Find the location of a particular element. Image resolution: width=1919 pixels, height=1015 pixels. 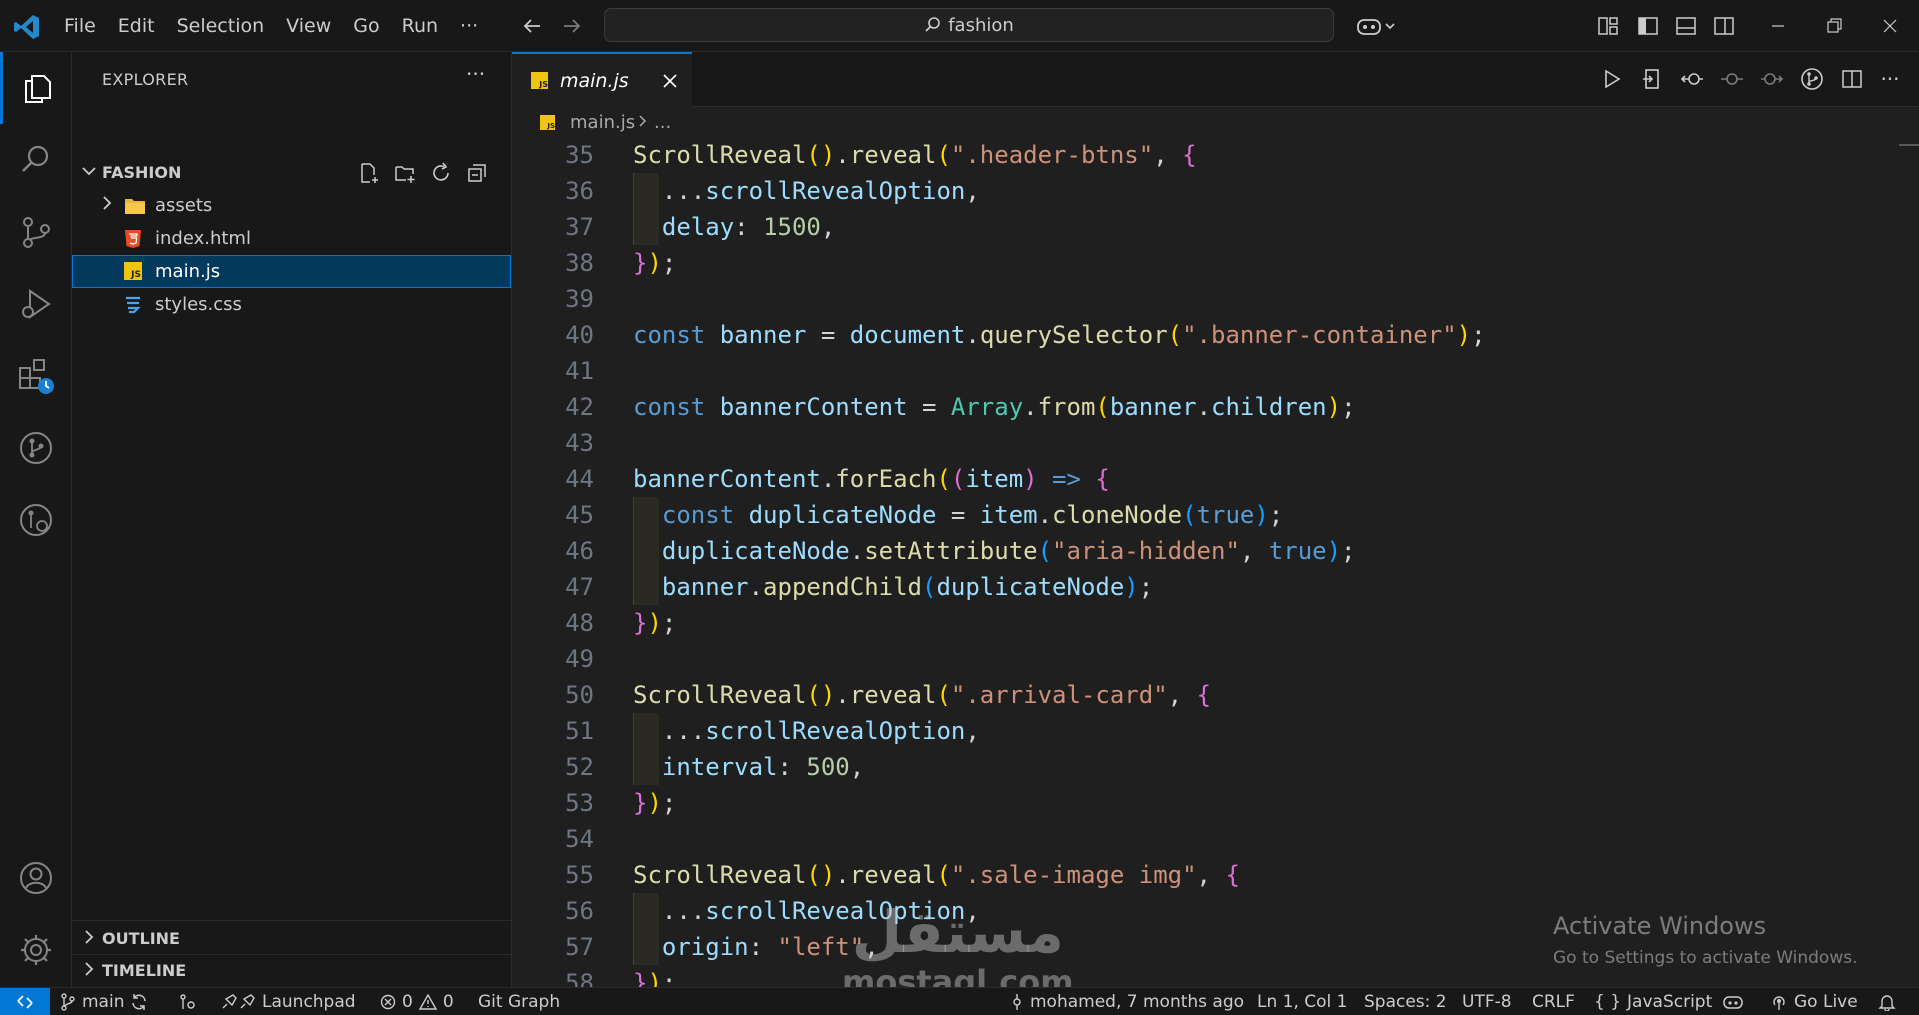

indentation: Spaces: 2 is located at coordinates (1405, 1001).